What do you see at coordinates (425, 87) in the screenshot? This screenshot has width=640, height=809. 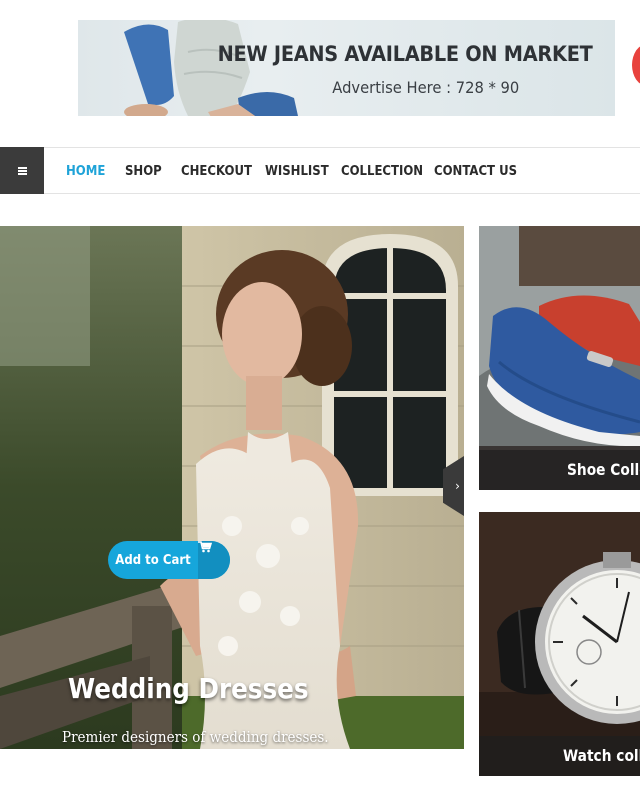 I see `banner-subtitle: Advertise Here : 728 * 90` at bounding box center [425, 87].